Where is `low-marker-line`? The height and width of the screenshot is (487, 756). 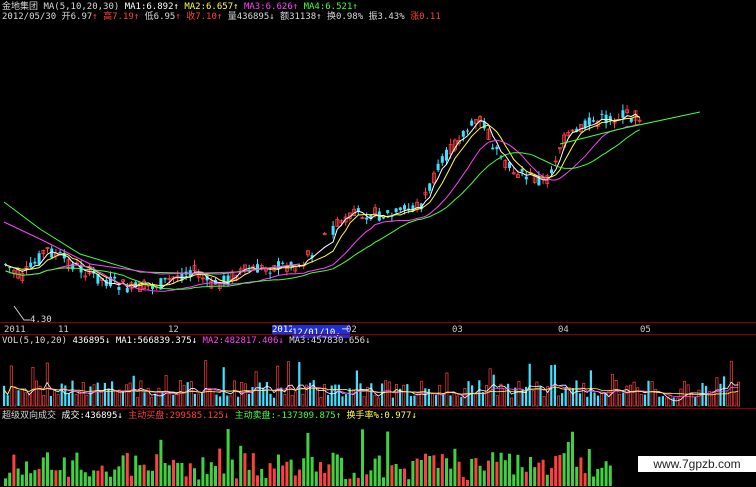
low-marker-line is located at coordinates (21, 313).